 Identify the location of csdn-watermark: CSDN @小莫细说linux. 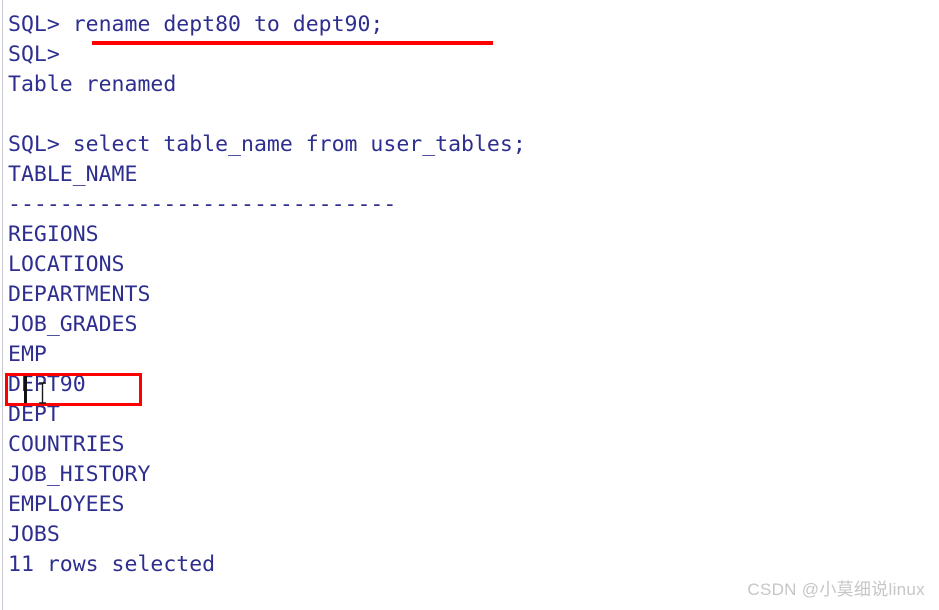
(836, 589).